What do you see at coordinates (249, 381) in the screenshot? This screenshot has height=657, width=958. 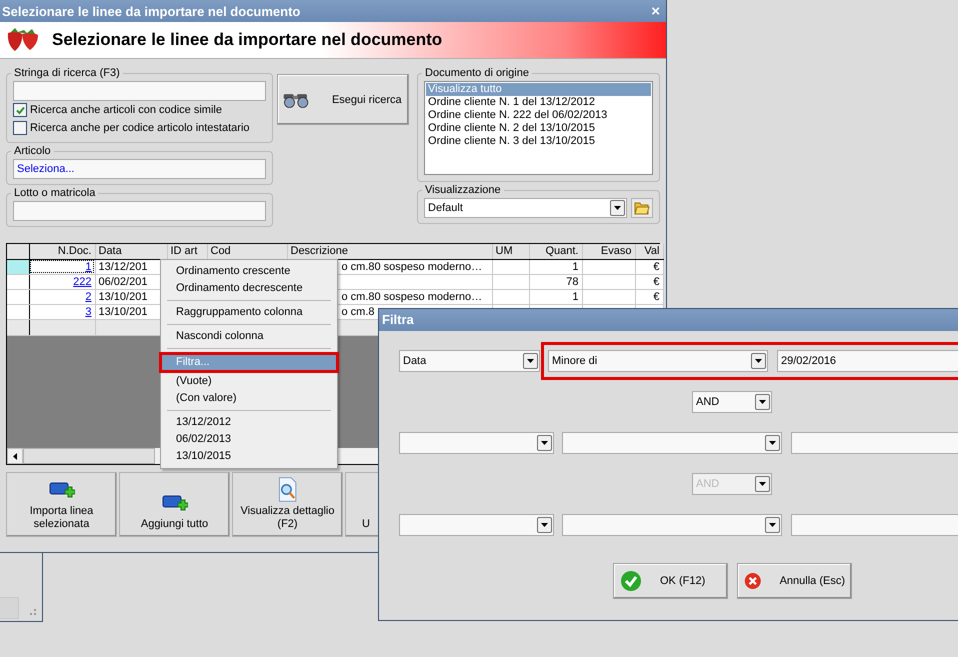 I see `menu-item: (Vuote)` at bounding box center [249, 381].